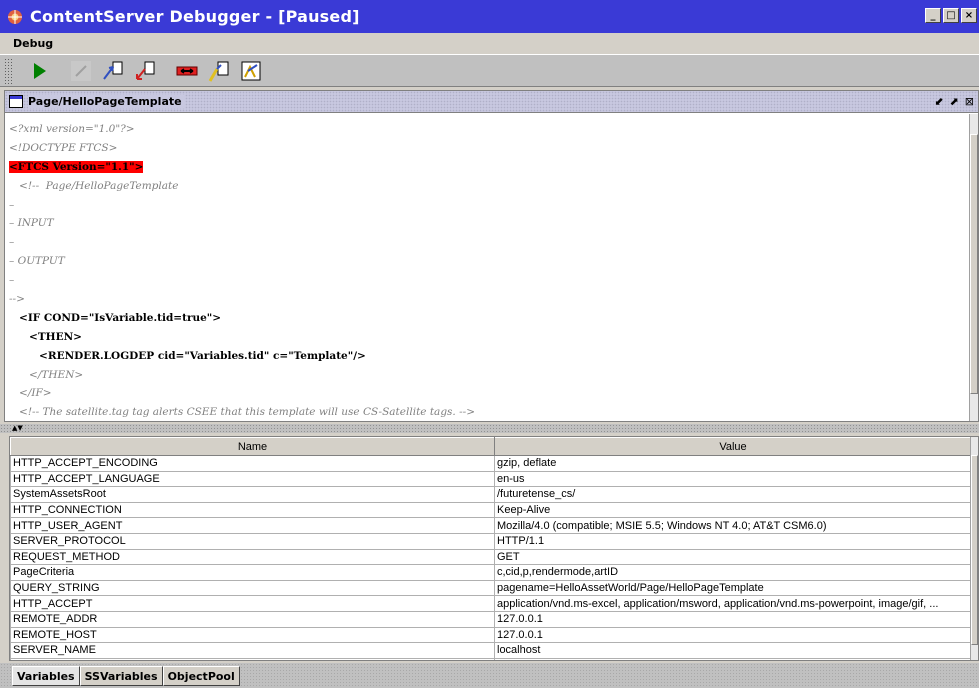  What do you see at coordinates (490, 148) in the screenshot?
I see `code-line: <!DOCTYPE FTCS>` at bounding box center [490, 148].